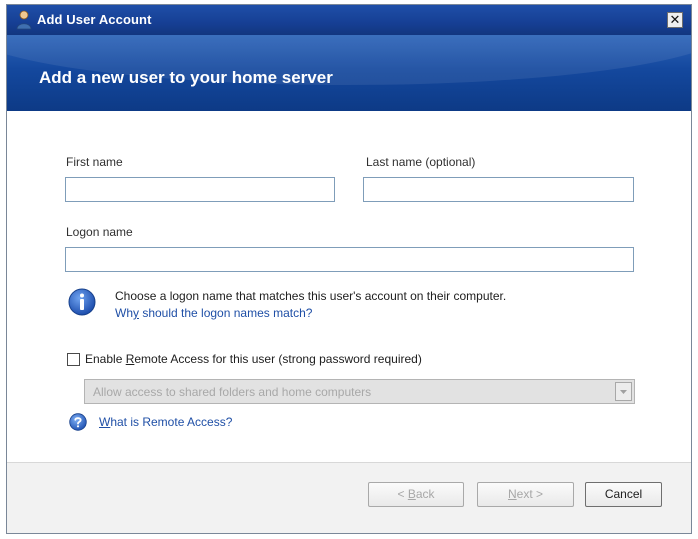 Image resolution: width=698 pixels, height=539 pixels. I want to click on link-accelerator: W, so click(105, 422).